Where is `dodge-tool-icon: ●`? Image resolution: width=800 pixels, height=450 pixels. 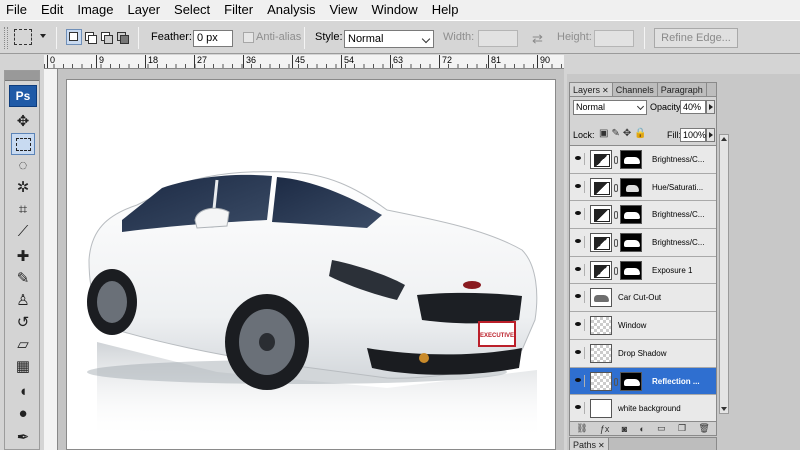 dodge-tool-icon: ● is located at coordinates (23, 414).